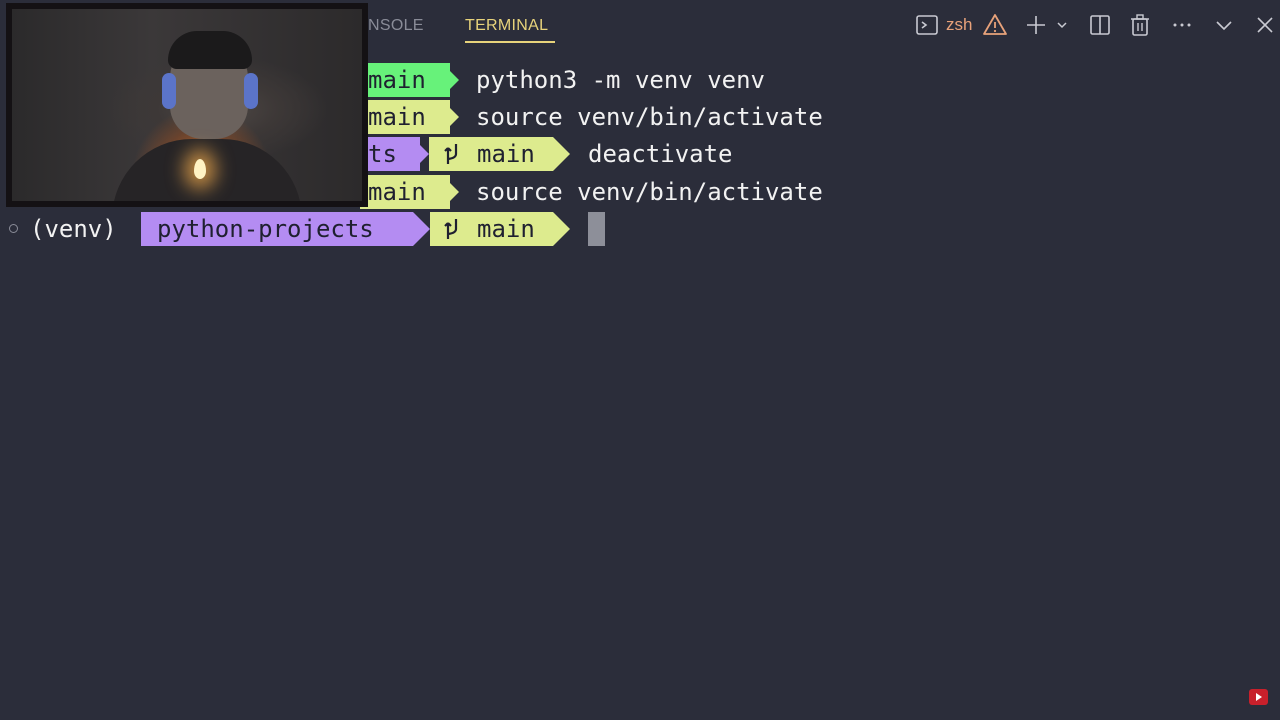 The width and height of the screenshot is (1280, 720). What do you see at coordinates (396, 26) in the screenshot?
I see `tab-debug-console: NSOLE` at bounding box center [396, 26].